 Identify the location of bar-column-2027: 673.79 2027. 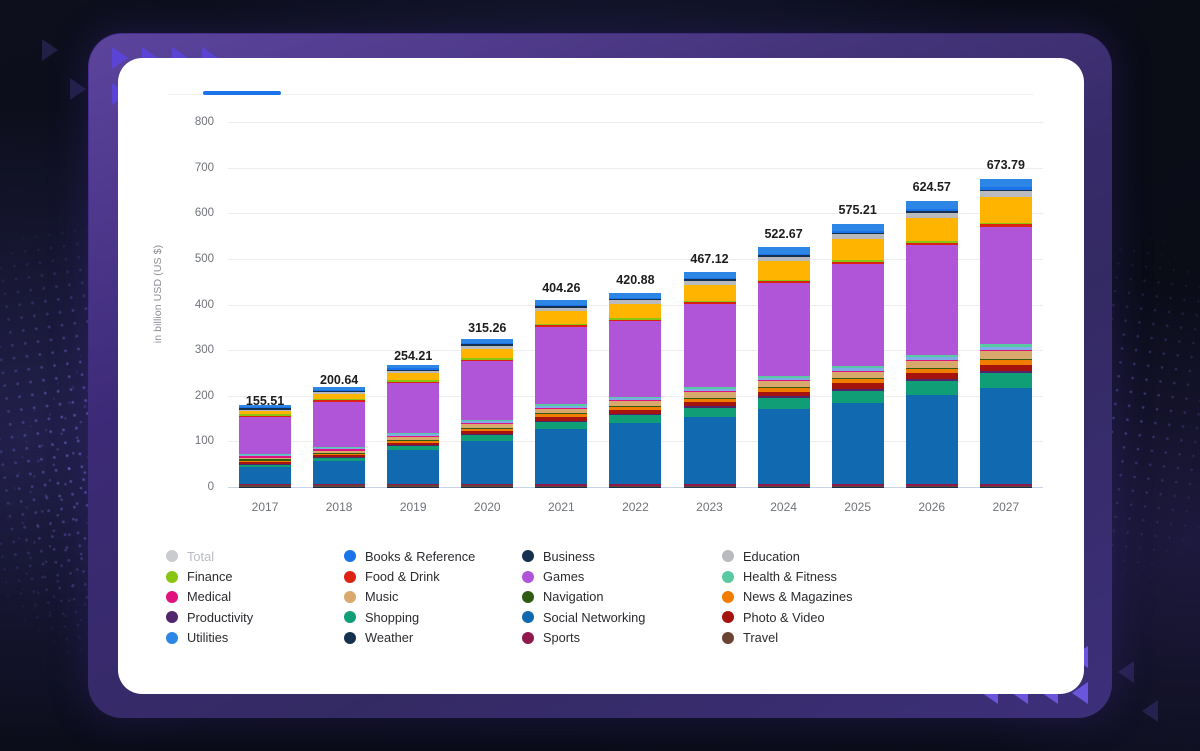
(1005, 318).